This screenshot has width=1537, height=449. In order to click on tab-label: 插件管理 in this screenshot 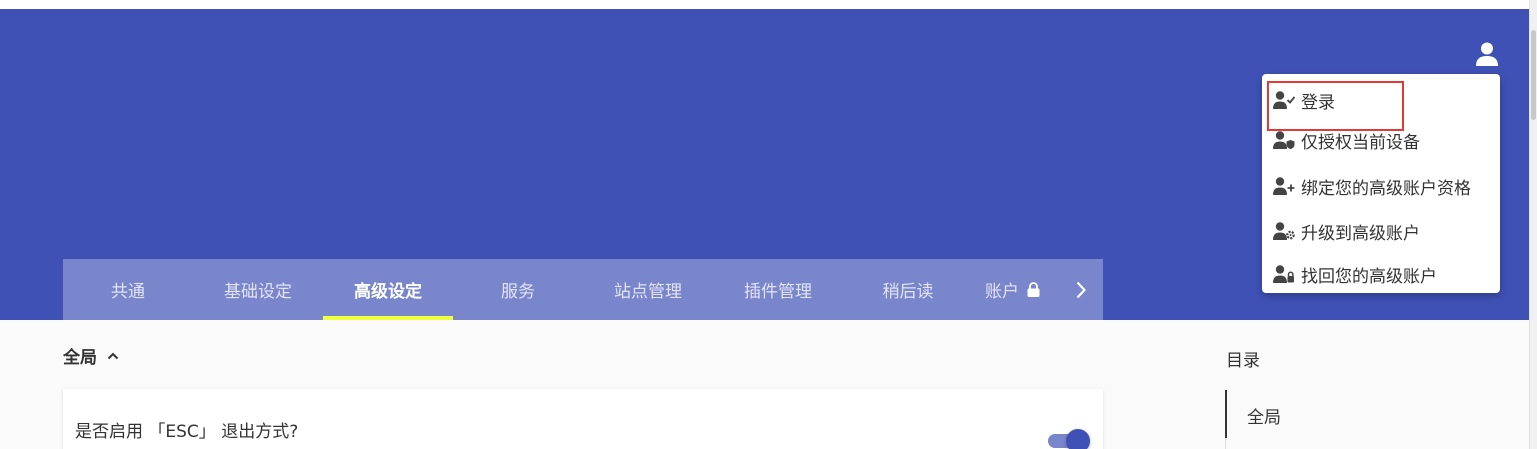, I will do `click(778, 292)`.